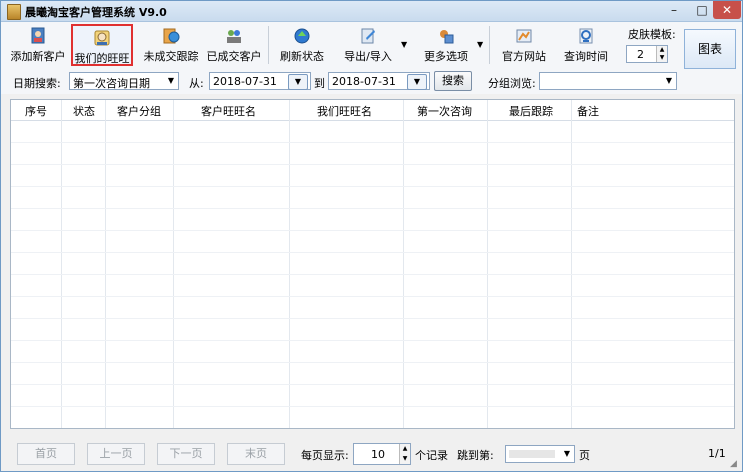 This screenshot has width=743, height=472. Describe the element at coordinates (586, 56) in the screenshot. I see `query-time-label: 查询时间` at that location.